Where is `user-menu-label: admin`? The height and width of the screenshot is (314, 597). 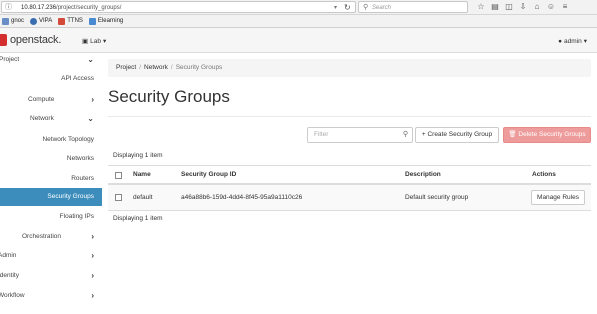
user-menu-label: admin is located at coordinates (573, 41).